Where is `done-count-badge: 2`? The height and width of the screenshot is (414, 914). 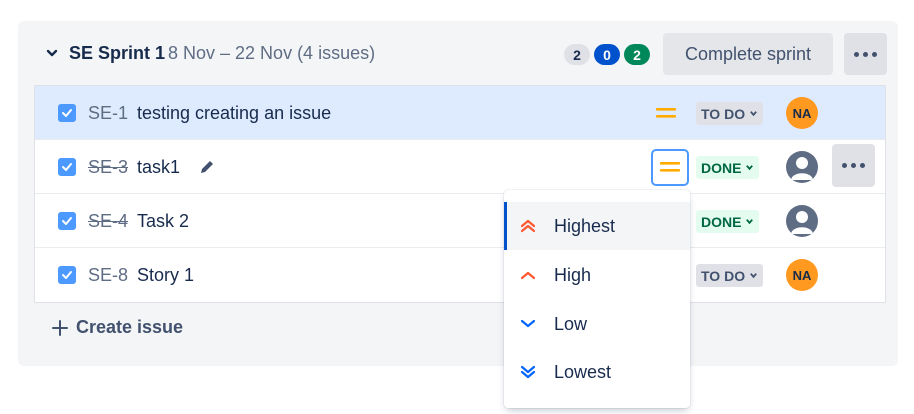
done-count-badge: 2 is located at coordinates (637, 54).